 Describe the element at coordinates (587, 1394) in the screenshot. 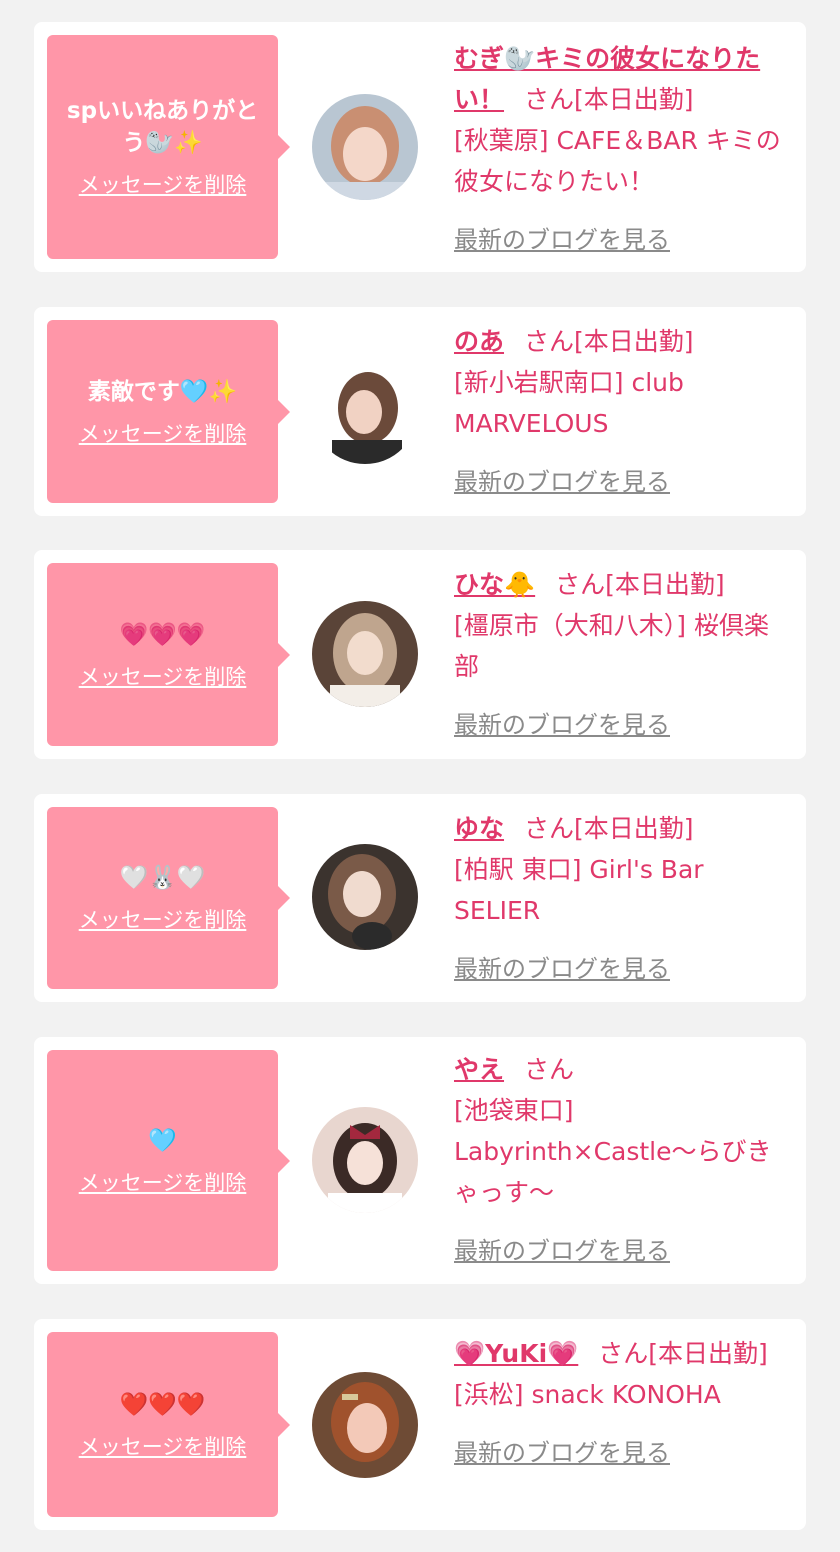

I see `shop-name: [浜松] snack KONOHA` at that location.